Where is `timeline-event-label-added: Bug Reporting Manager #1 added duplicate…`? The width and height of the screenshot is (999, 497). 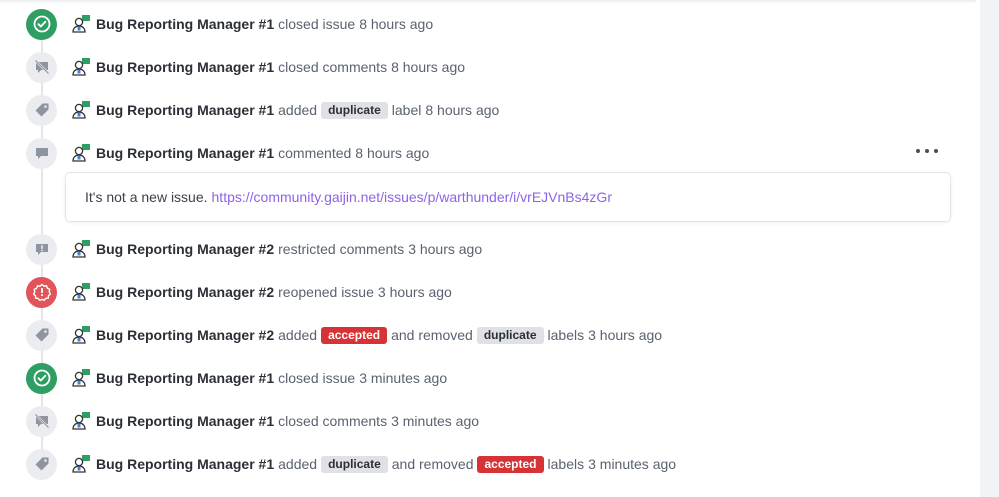 timeline-event-label-added: Bug Reporting Manager #1 added duplicate… is located at coordinates (262, 110).